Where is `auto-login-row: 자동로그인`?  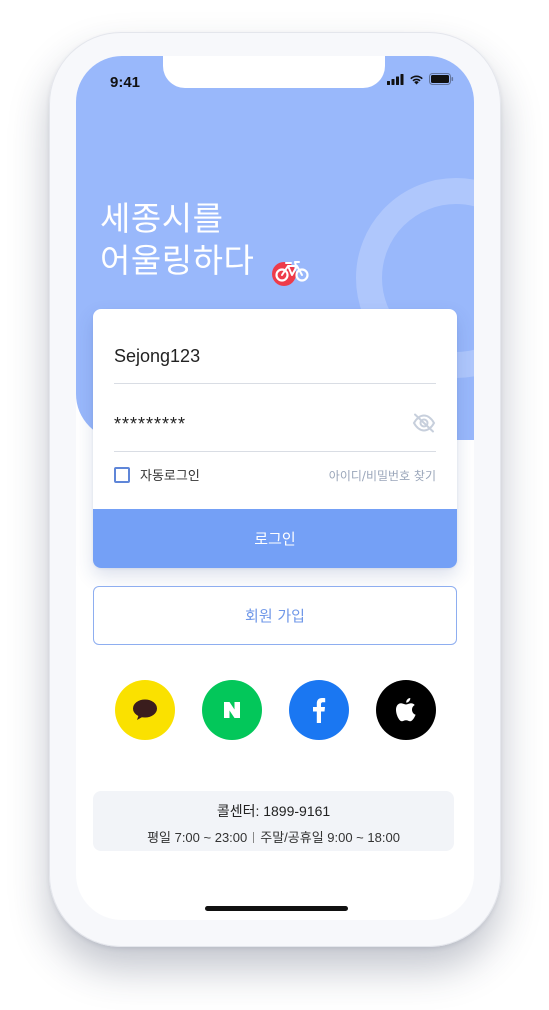
auto-login-row: 자동로그인 is located at coordinates (157, 474).